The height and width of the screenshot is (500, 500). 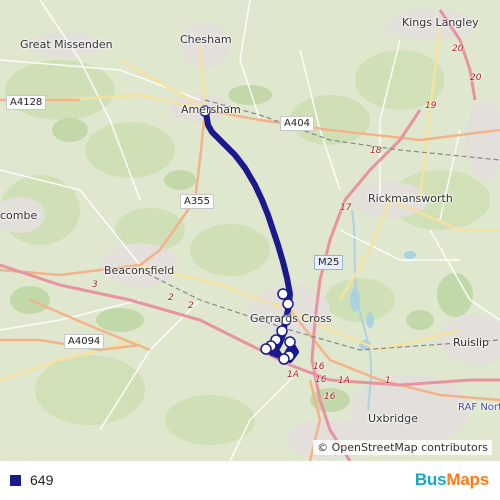 I want to click on map-attribution: © OpenStreetMap contributors, so click(x=402, y=447).